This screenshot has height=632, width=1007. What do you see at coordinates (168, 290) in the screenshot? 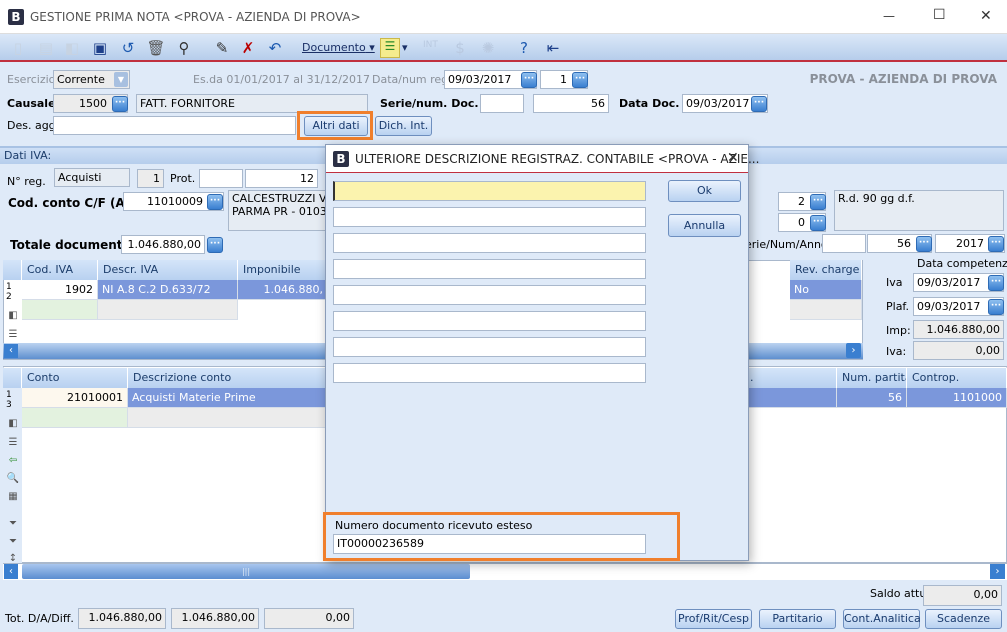
I see `iva-descr-cell: NI A.8 C.2 D.633/72` at bounding box center [168, 290].